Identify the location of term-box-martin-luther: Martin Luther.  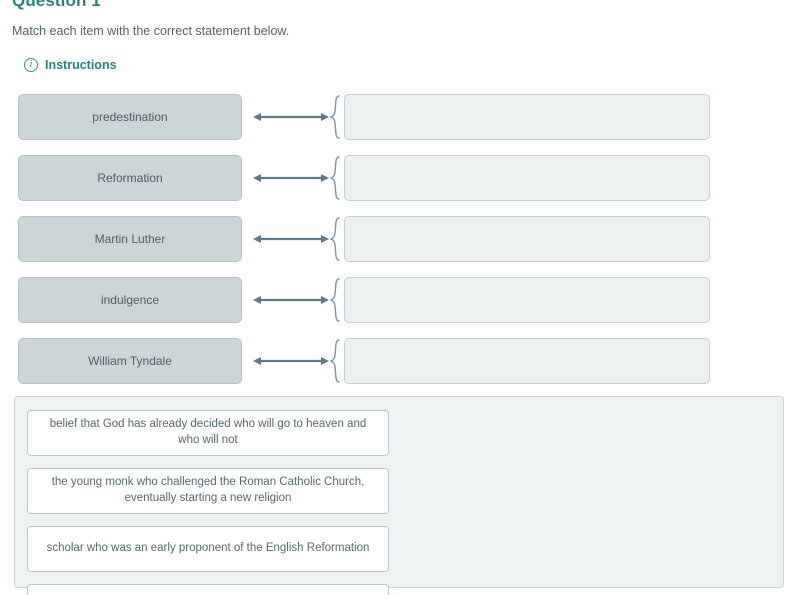
(130, 238).